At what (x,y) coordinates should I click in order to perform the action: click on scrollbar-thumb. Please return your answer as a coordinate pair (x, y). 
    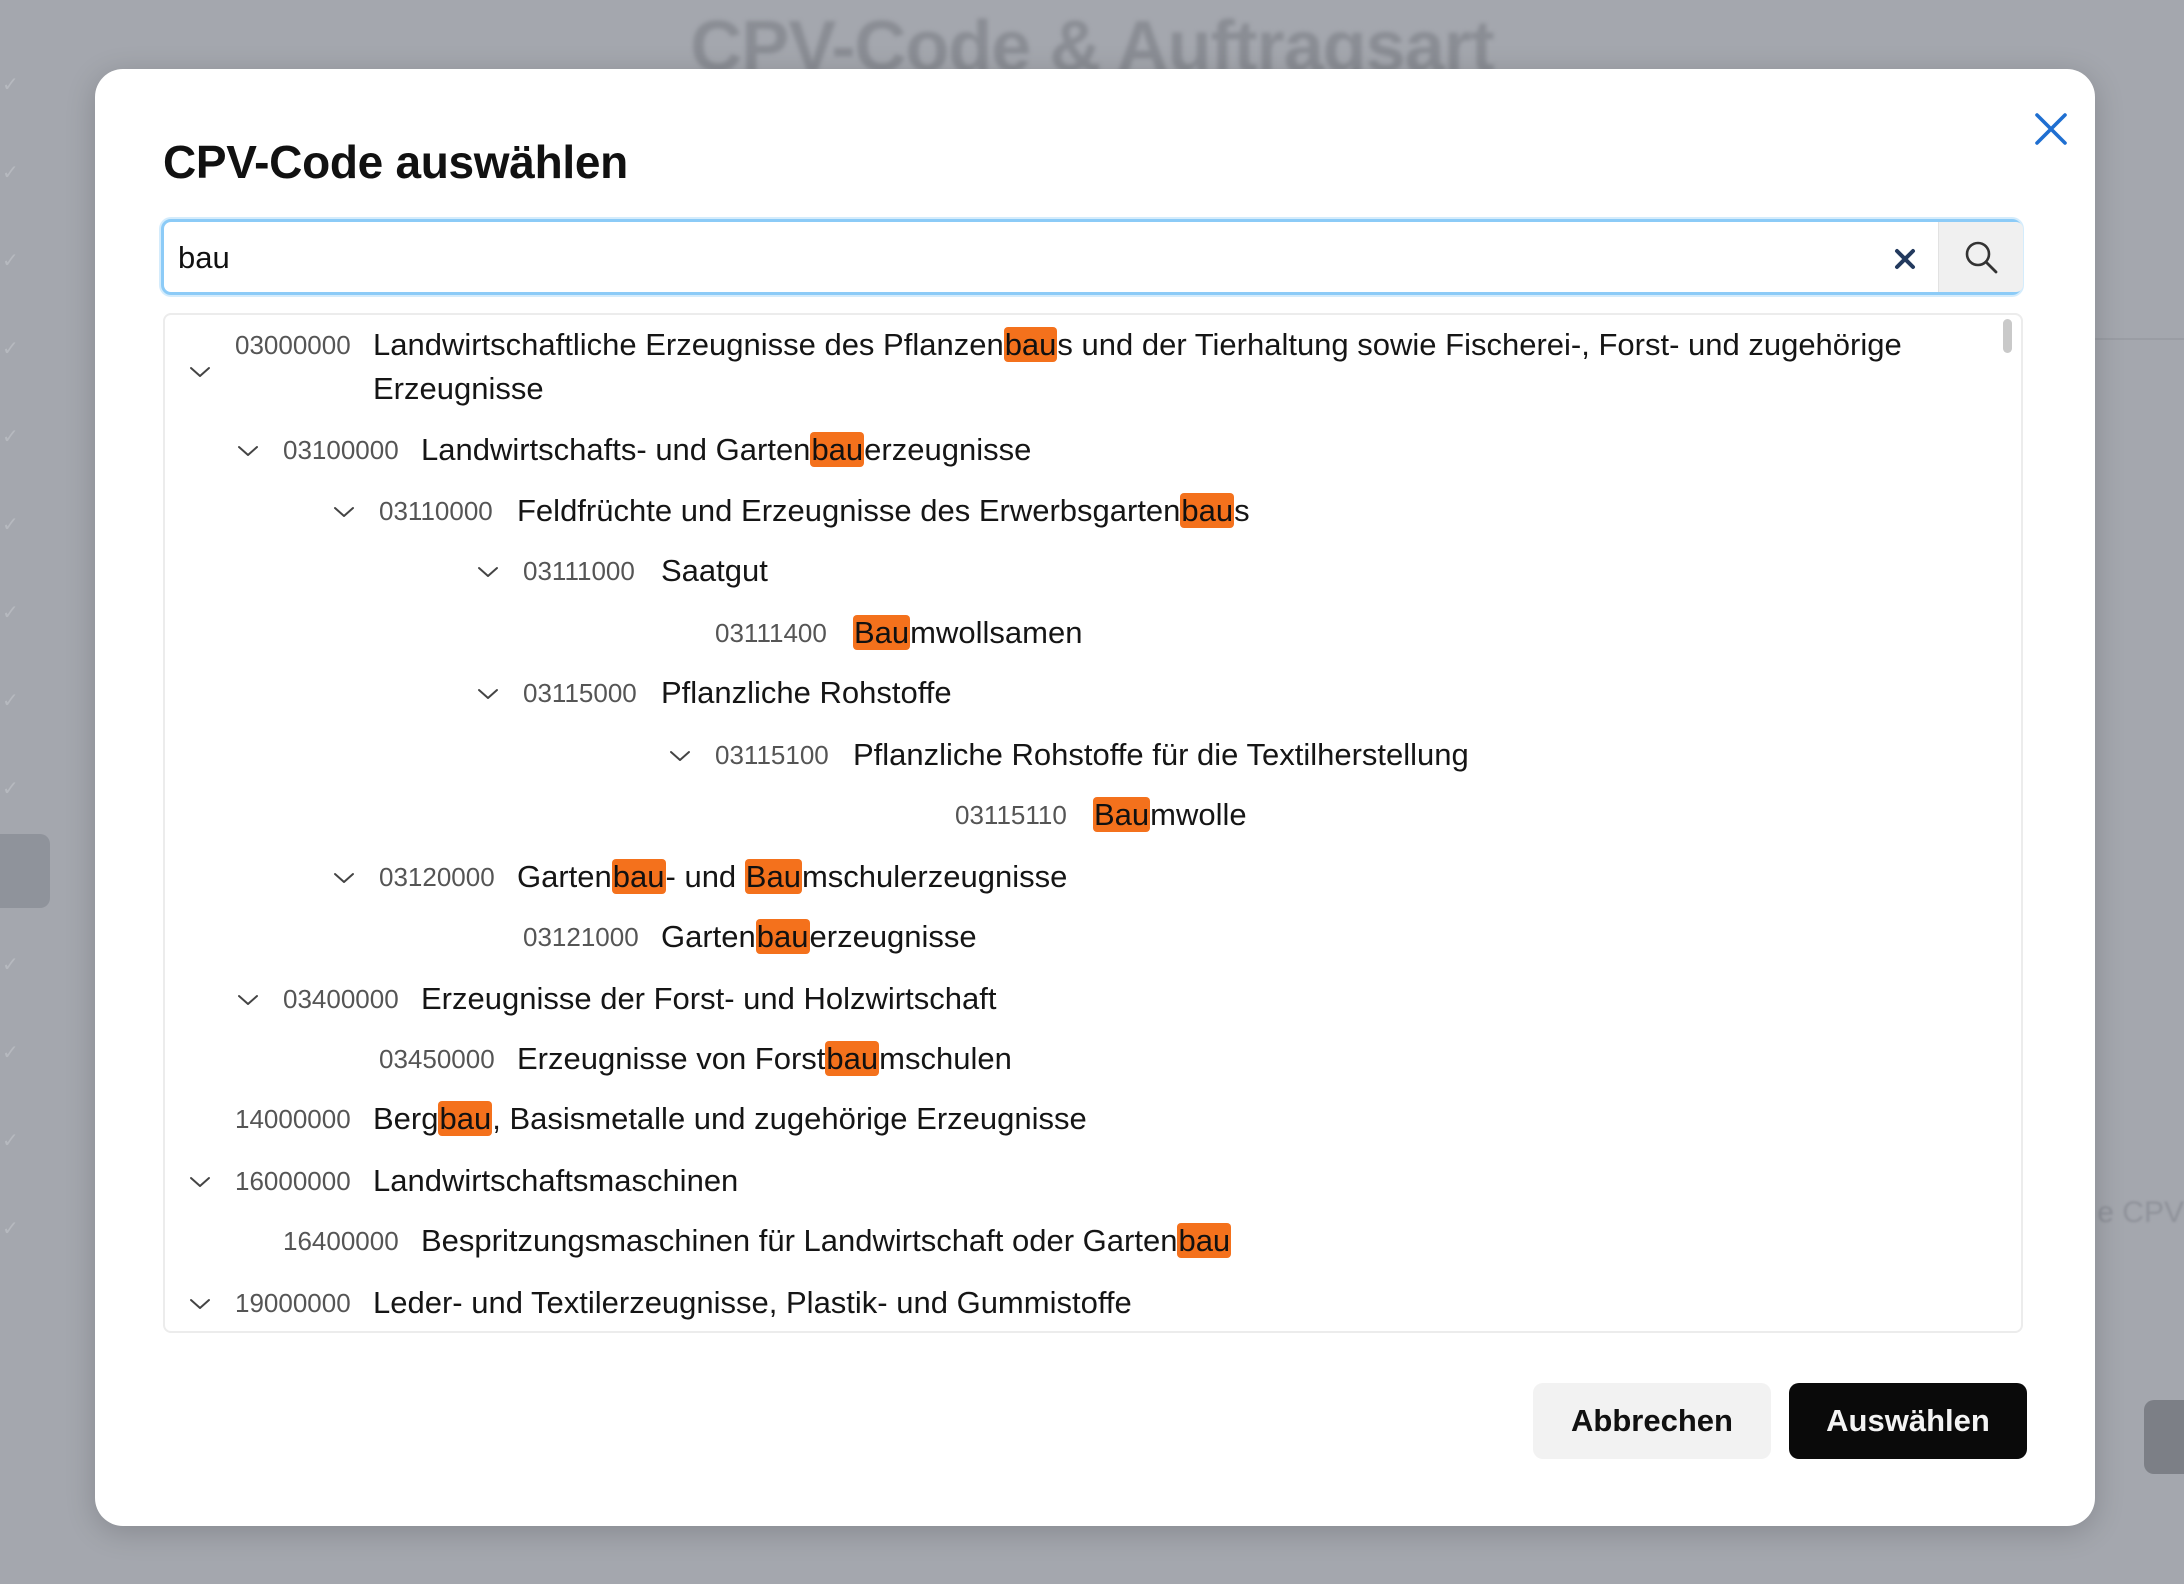
    Looking at the image, I should click on (2007, 336).